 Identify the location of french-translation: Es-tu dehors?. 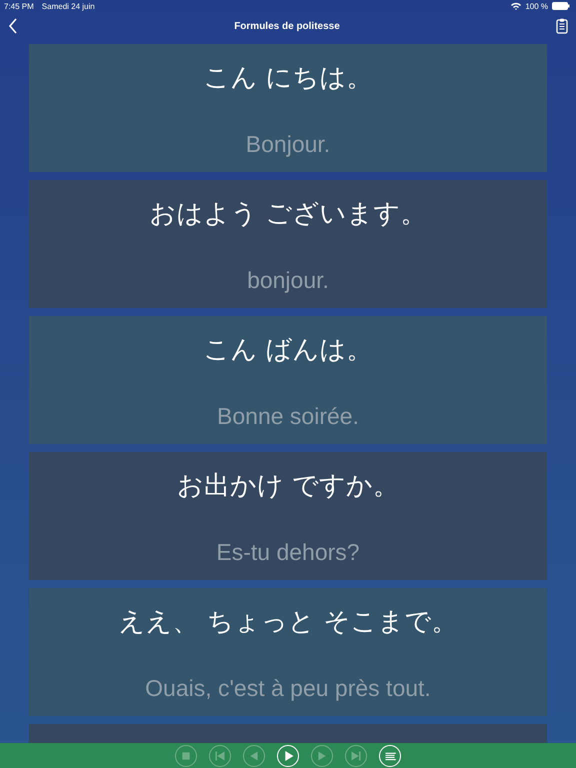
(288, 552).